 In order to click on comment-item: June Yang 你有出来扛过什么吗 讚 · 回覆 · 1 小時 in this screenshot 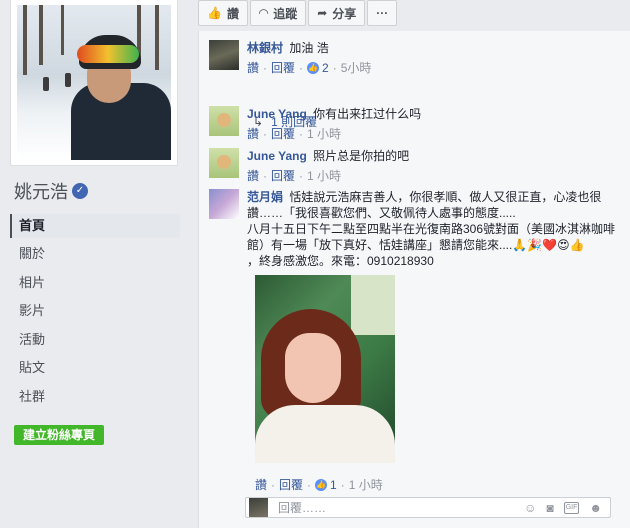, I will do `click(418, 124)`.